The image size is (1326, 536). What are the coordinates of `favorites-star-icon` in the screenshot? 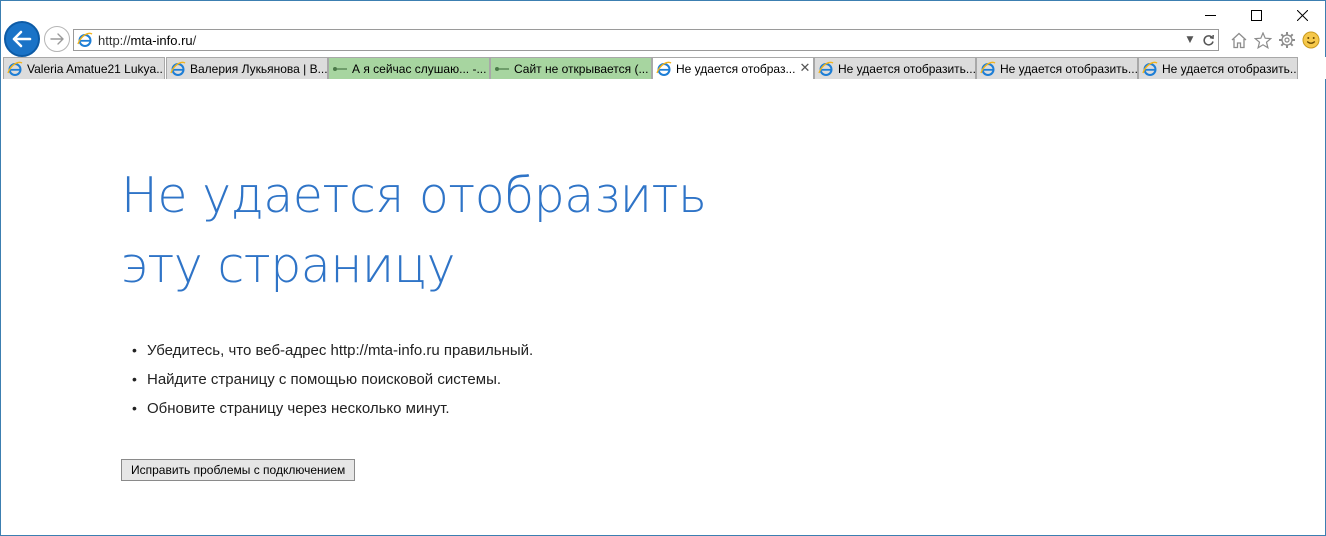 It's located at (1263, 40).